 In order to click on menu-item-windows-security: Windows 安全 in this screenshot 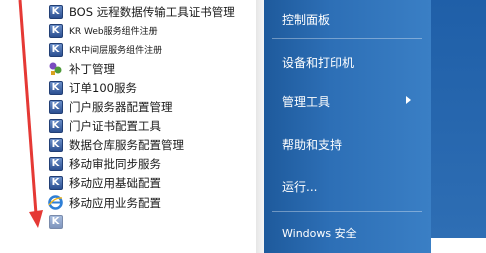, I will do `click(319, 233)`.